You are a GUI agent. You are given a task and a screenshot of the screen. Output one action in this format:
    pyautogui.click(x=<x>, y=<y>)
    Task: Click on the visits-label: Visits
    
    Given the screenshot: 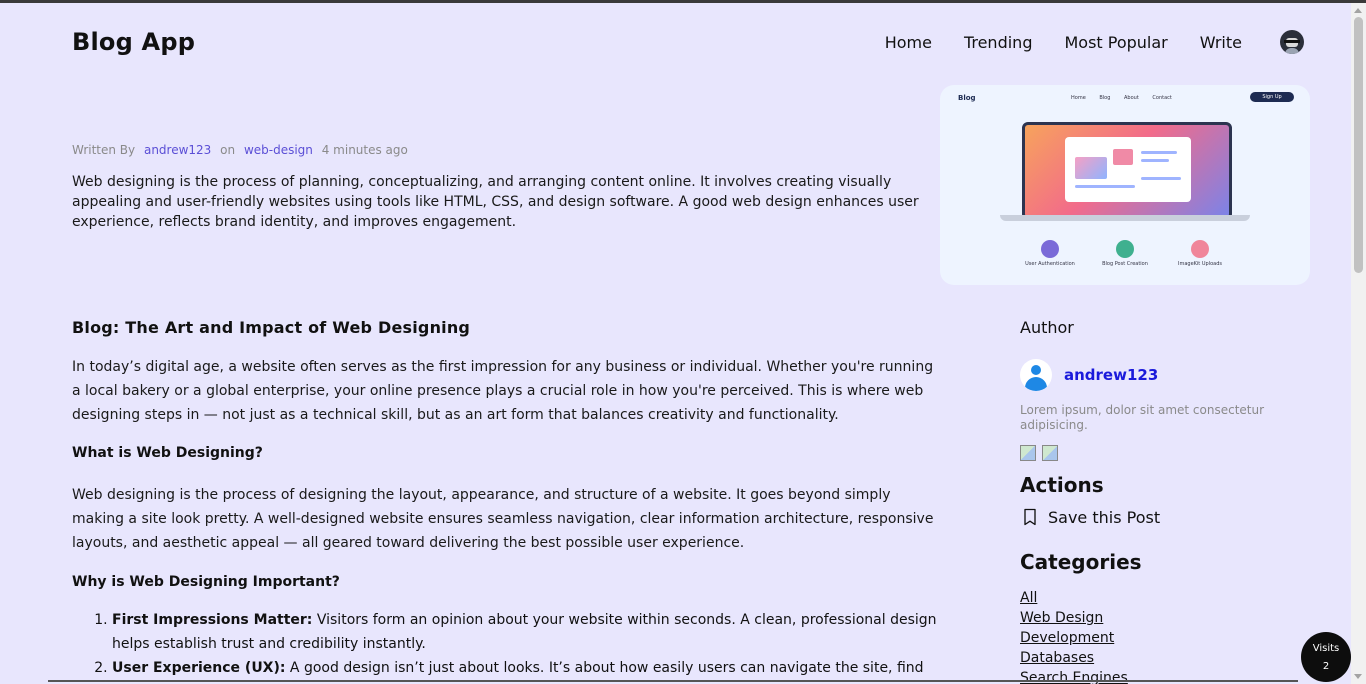 What is the action you would take?
    pyautogui.click(x=1326, y=648)
    